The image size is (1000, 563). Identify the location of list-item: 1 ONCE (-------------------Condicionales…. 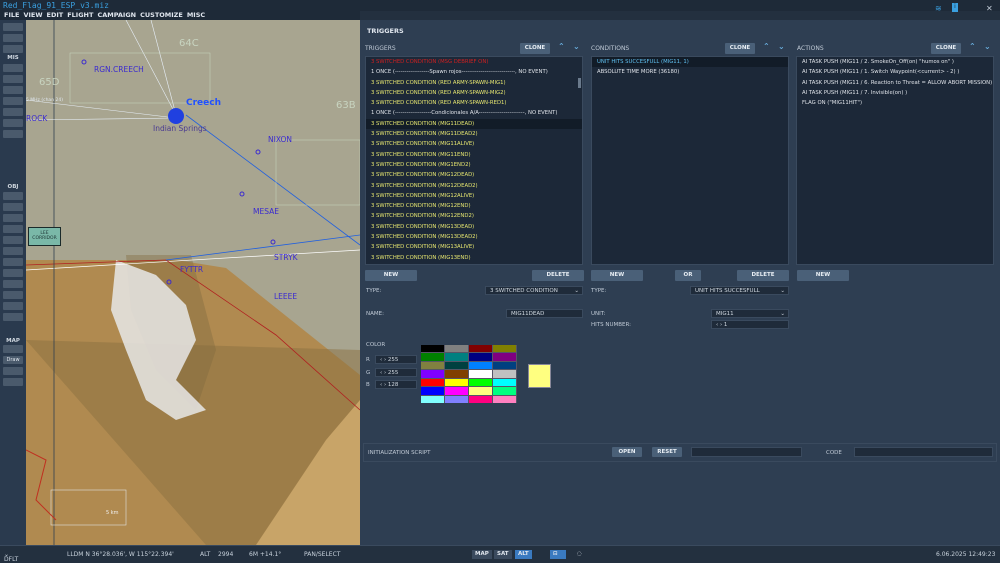
(474, 113).